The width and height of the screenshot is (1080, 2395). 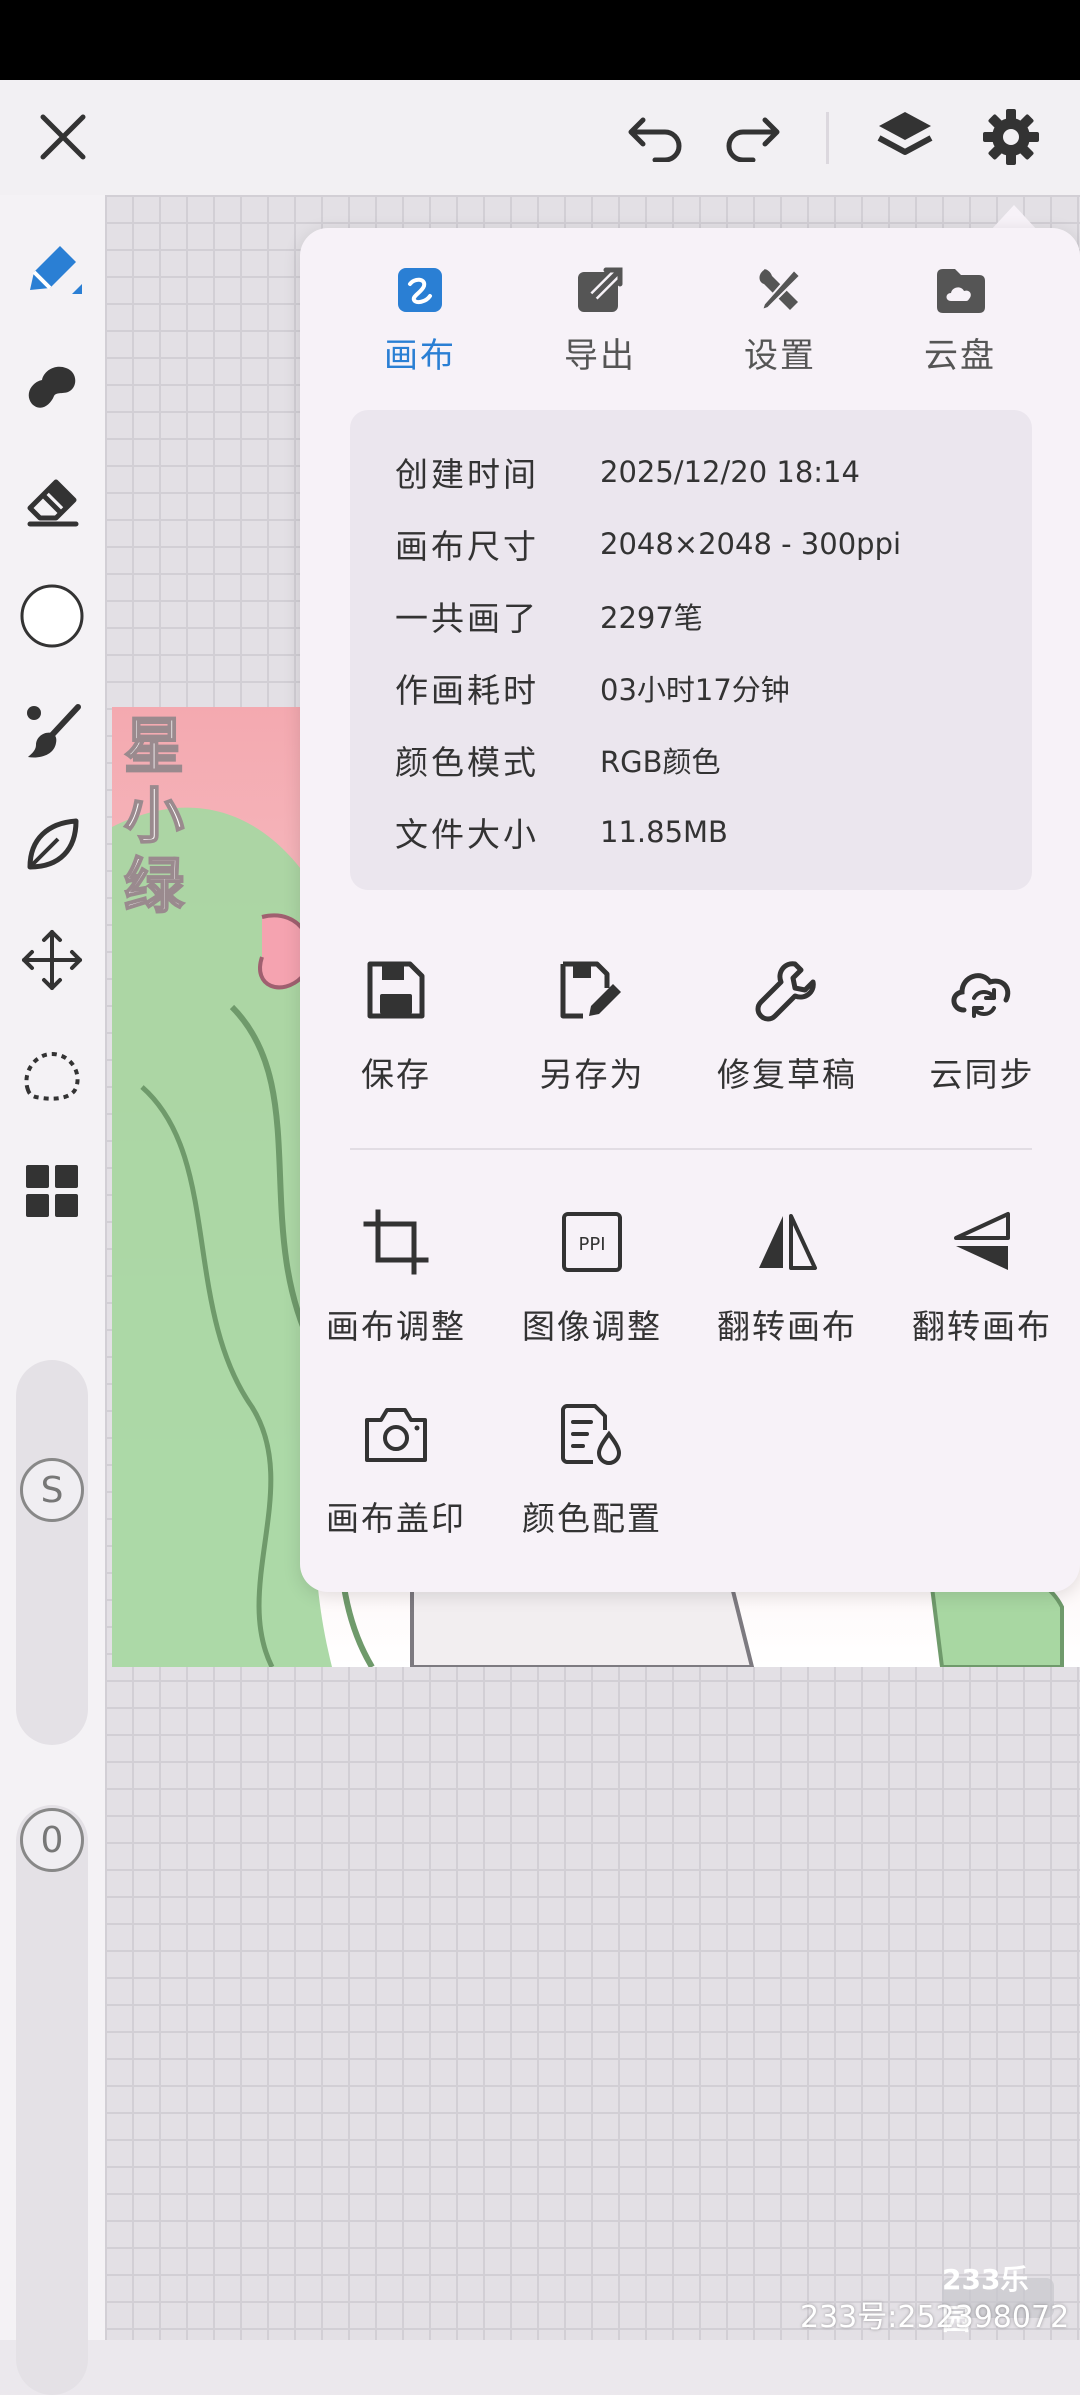 I want to click on settings-button, so click(x=1011, y=137).